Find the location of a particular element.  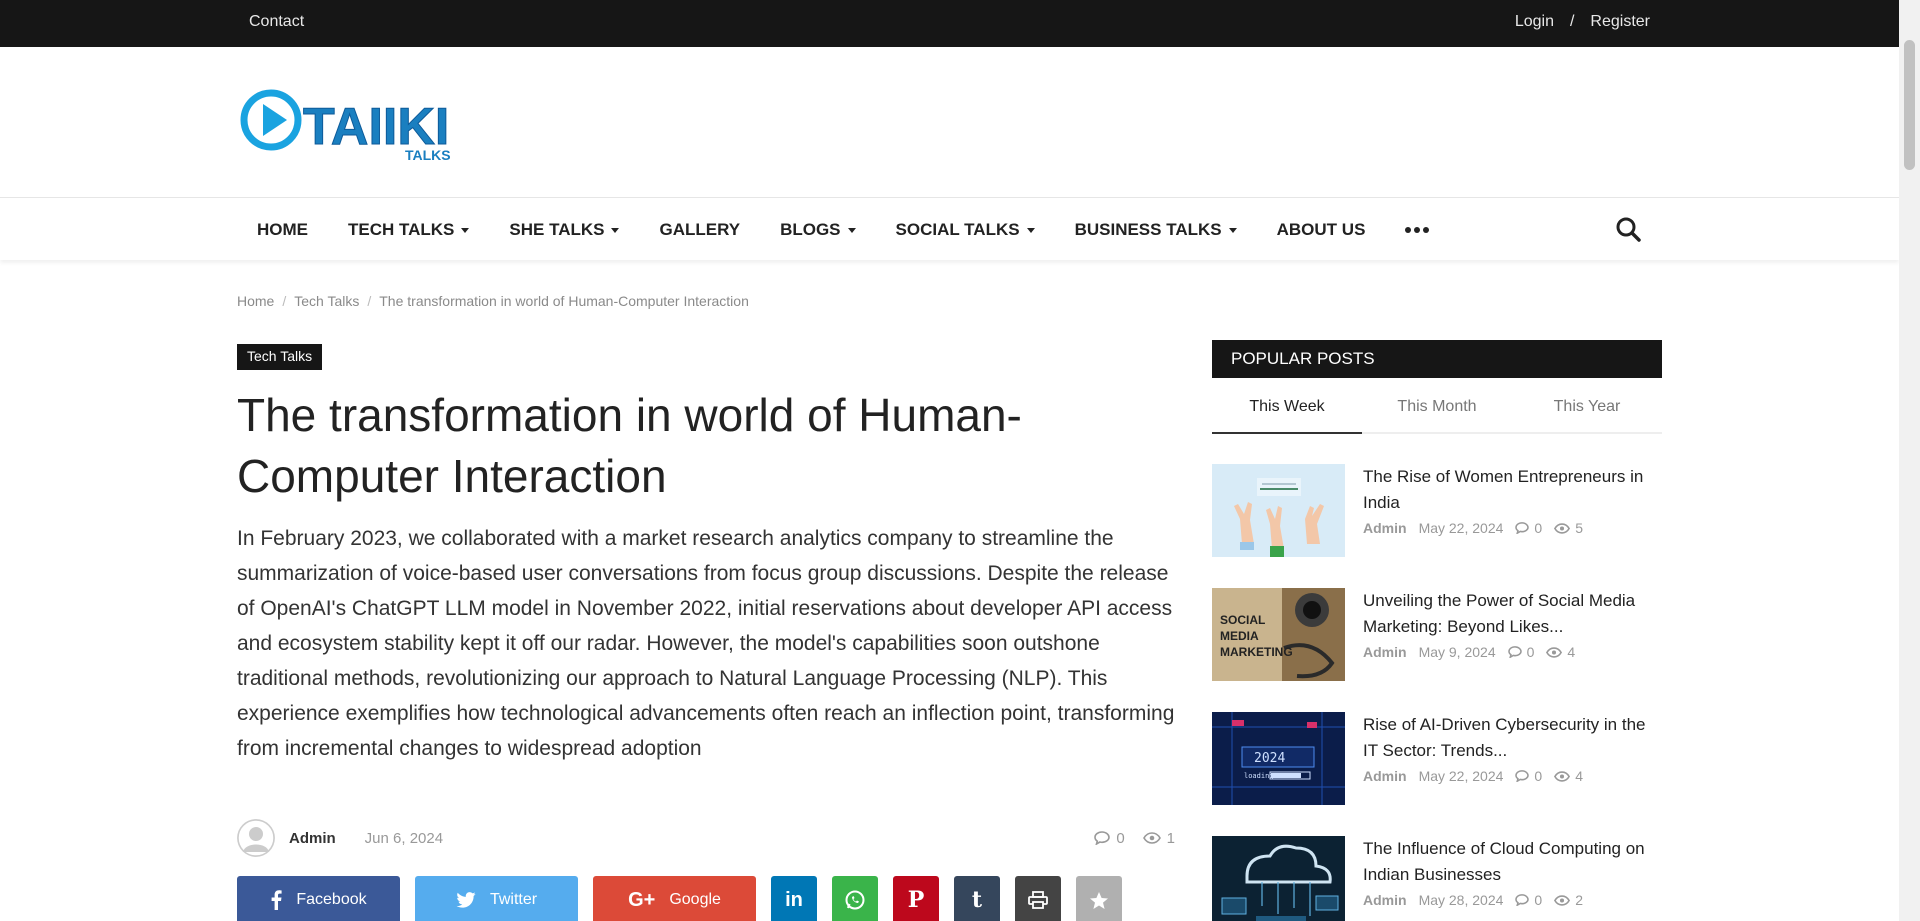

category-badge: Tech Talks is located at coordinates (280, 357).